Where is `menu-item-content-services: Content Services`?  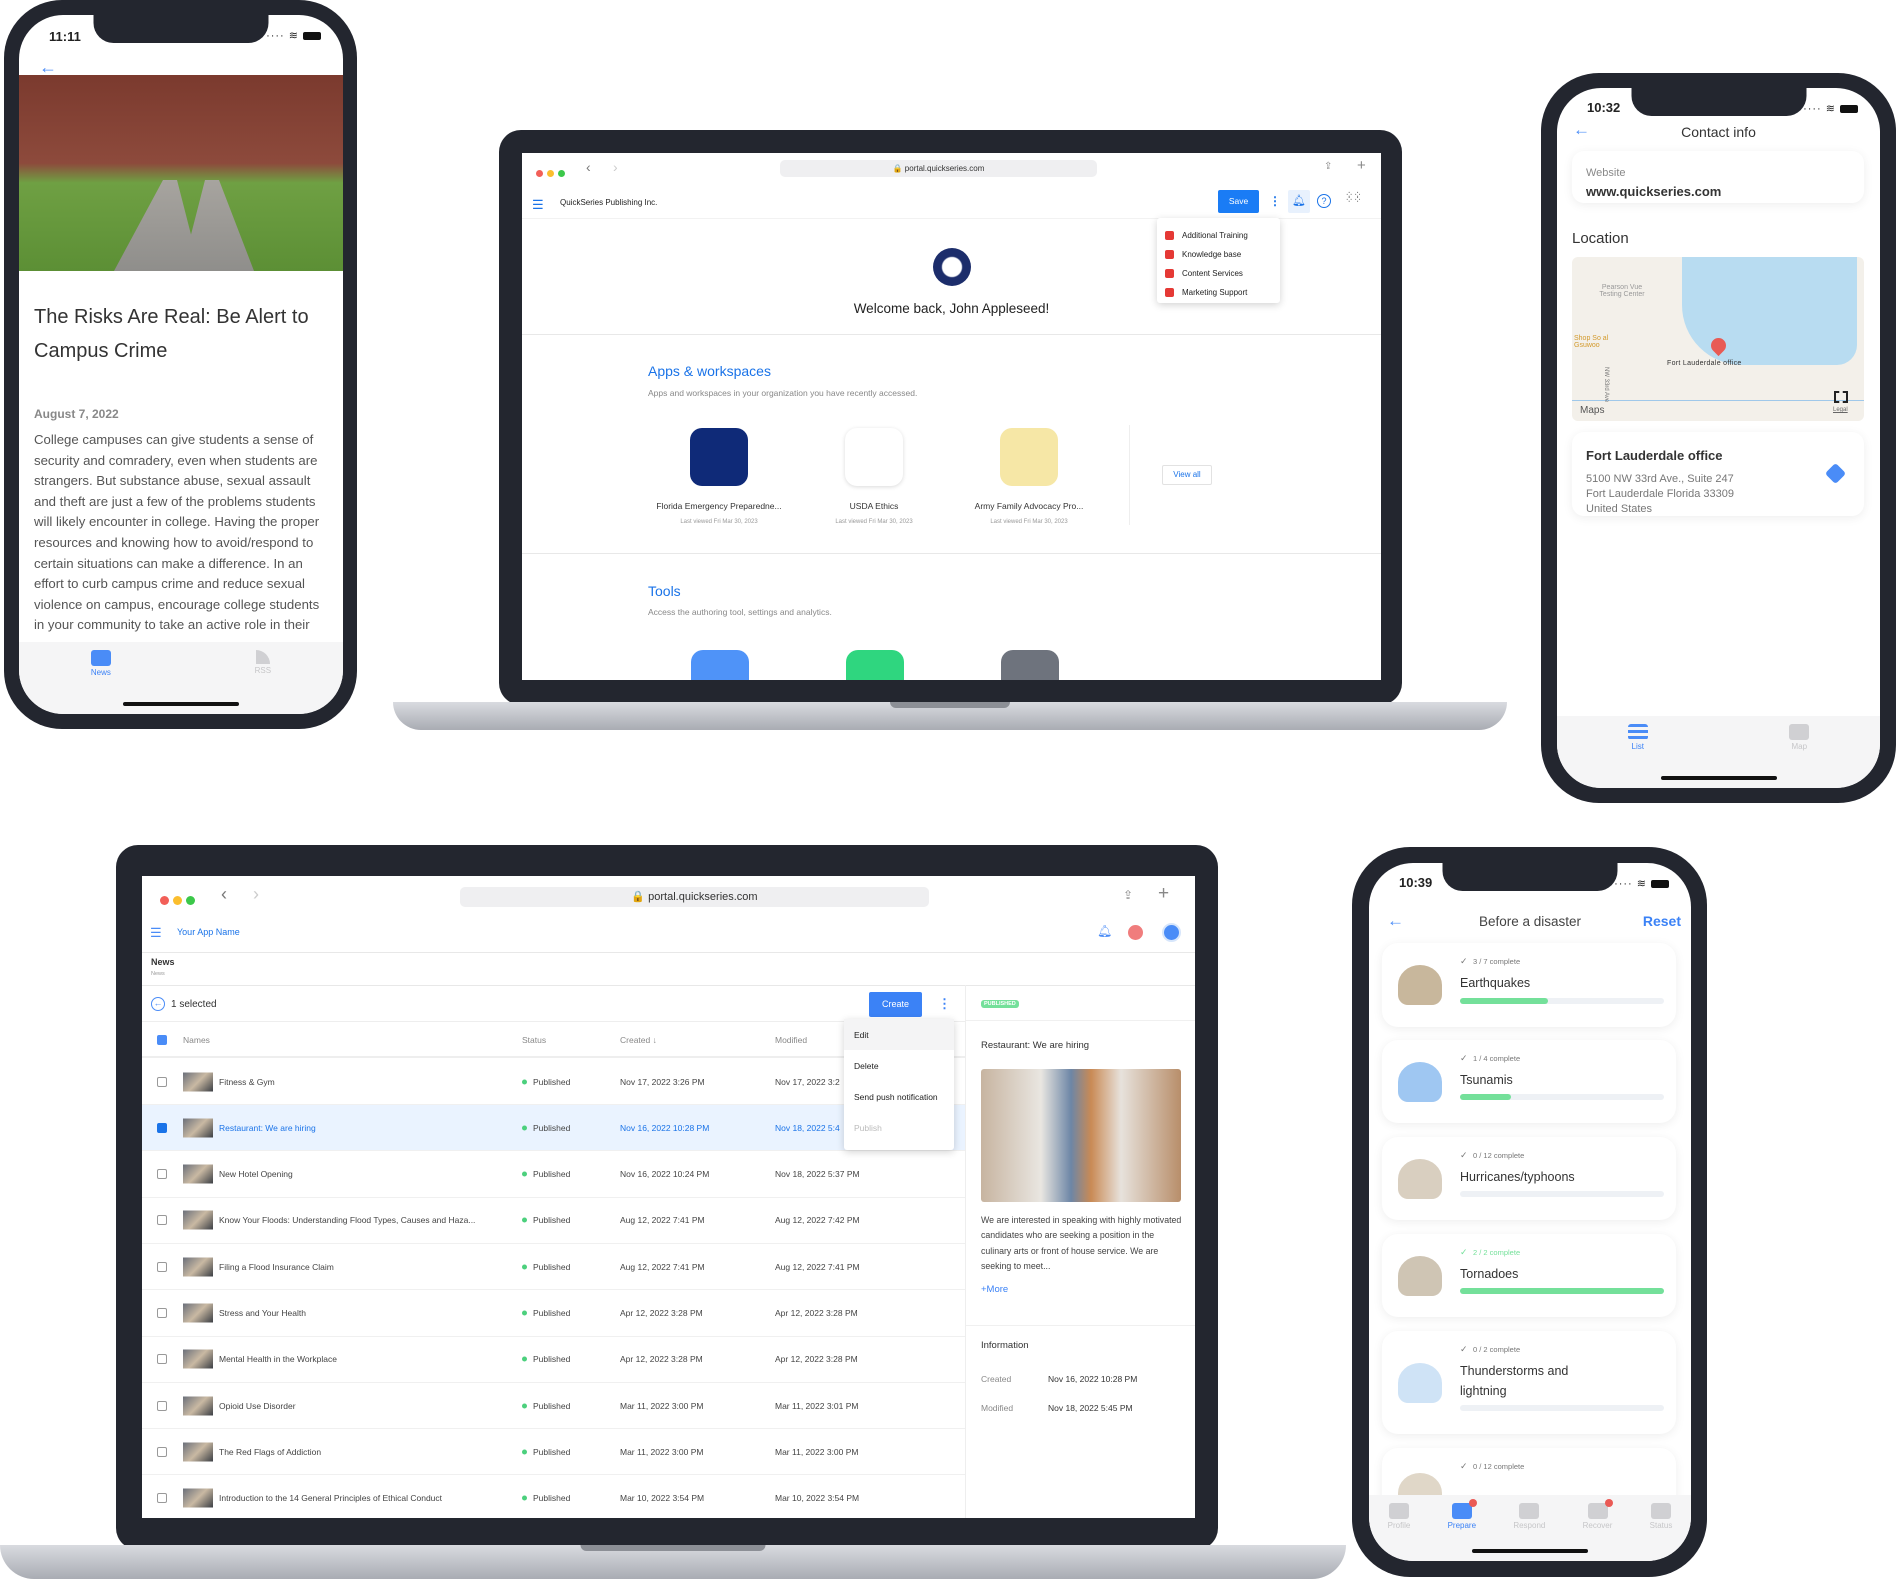 menu-item-content-services: Content Services is located at coordinates (1218, 273).